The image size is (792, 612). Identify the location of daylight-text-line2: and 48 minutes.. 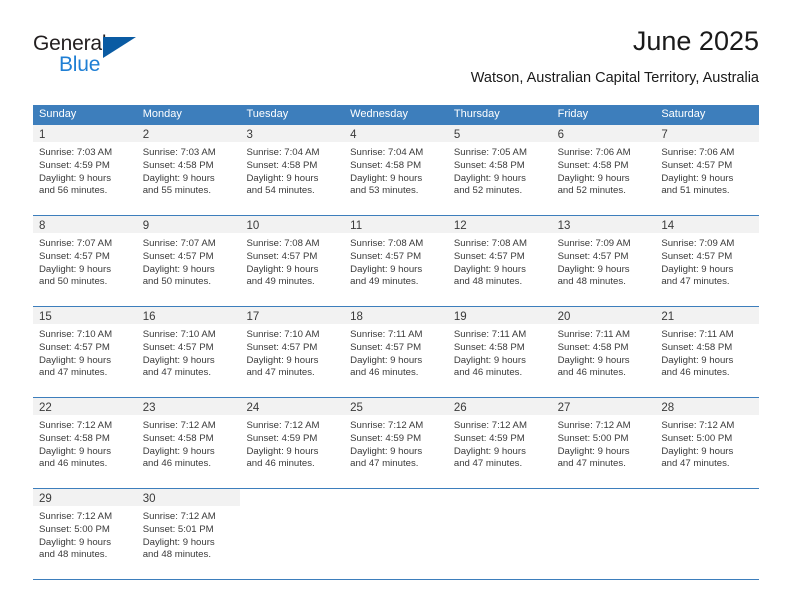
(488, 282).